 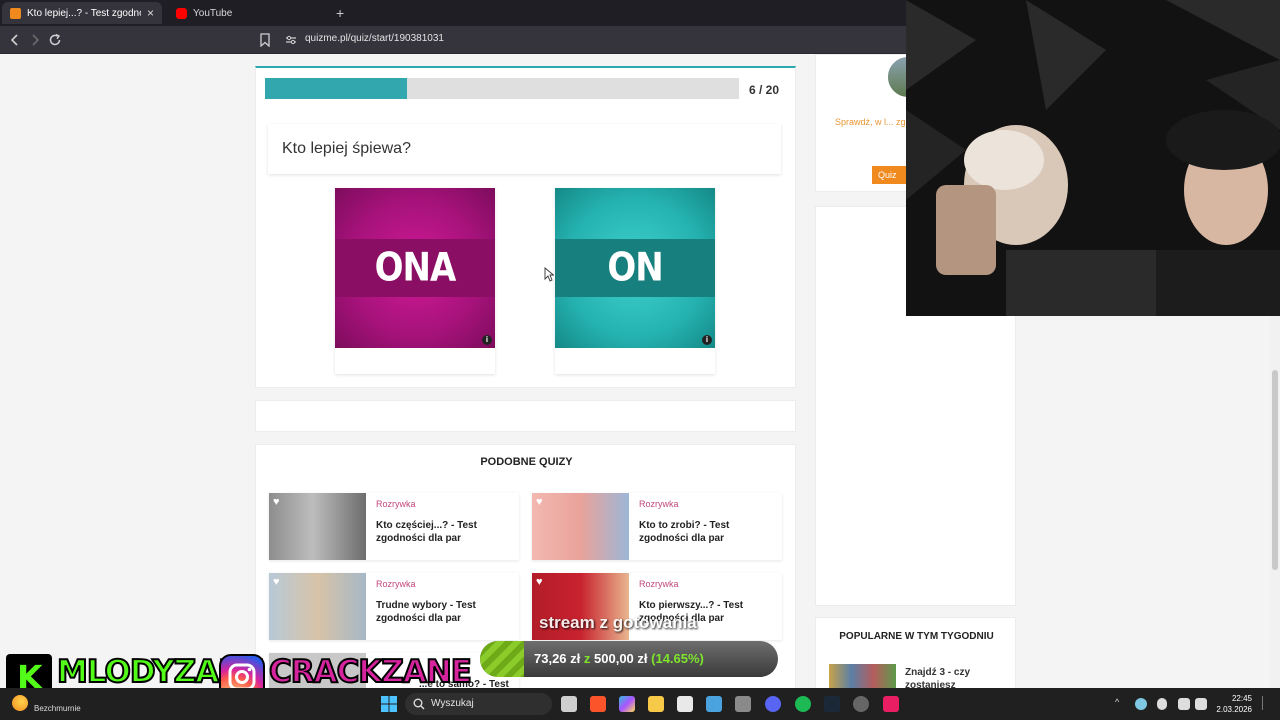 What do you see at coordinates (419, 704) in the screenshot?
I see `search-icon` at bounding box center [419, 704].